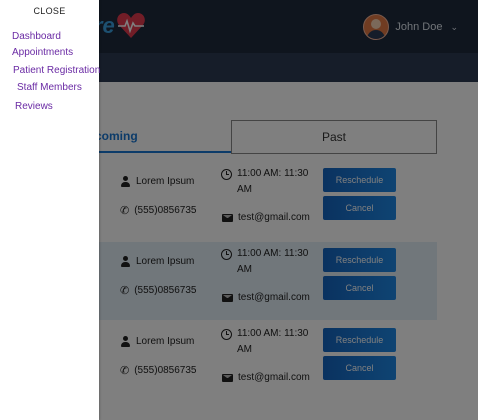 This screenshot has height=420, width=478. Describe the element at coordinates (36, 36) in the screenshot. I see `sidebar-item-dashboard: Dashboard` at that location.